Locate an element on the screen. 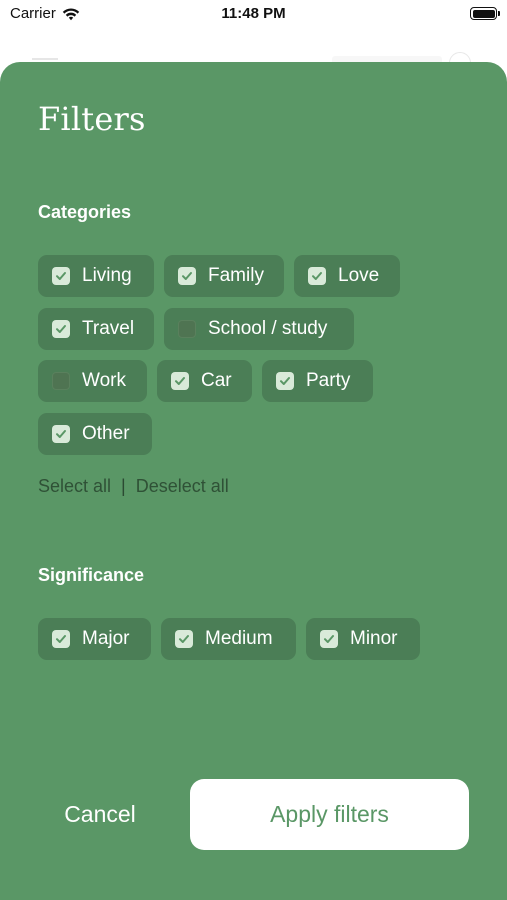  chip-label: Minor is located at coordinates (374, 638).